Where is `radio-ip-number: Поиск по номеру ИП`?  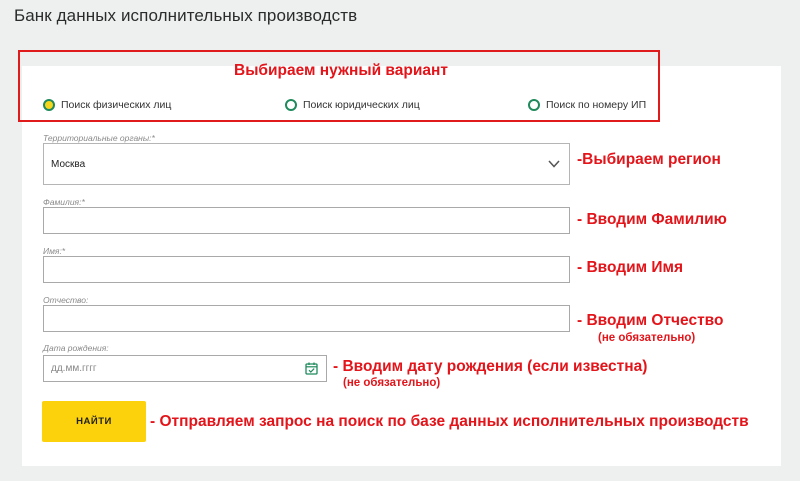
radio-ip-number: Поиск по номеру ИП is located at coordinates (587, 105).